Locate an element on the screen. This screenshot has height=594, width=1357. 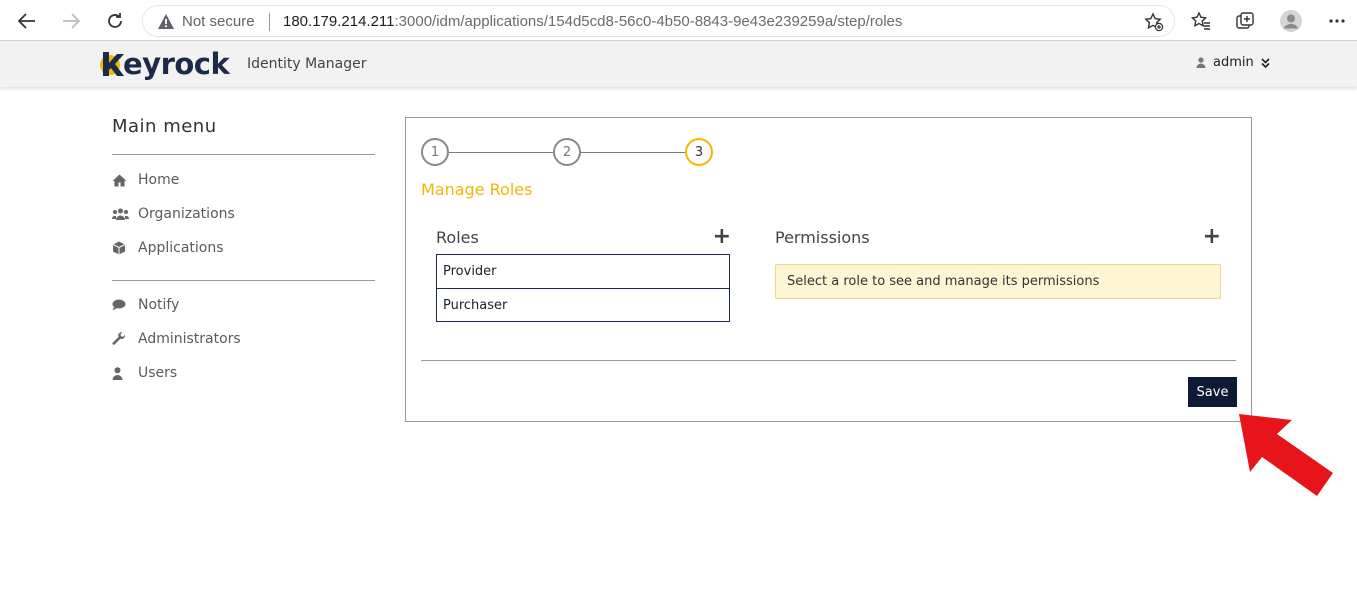
permissions-header: Permissions + is located at coordinates (998, 237).